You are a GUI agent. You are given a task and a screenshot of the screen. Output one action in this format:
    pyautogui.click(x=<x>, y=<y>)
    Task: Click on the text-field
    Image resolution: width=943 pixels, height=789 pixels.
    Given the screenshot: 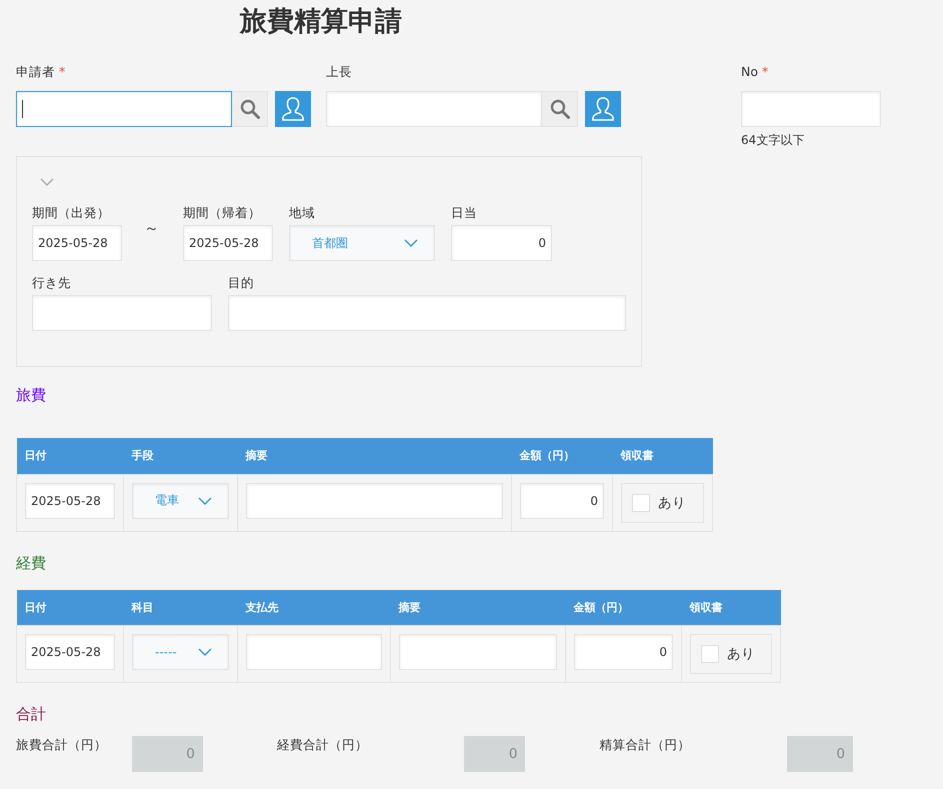 What is the action you would take?
    pyautogui.click(x=124, y=109)
    